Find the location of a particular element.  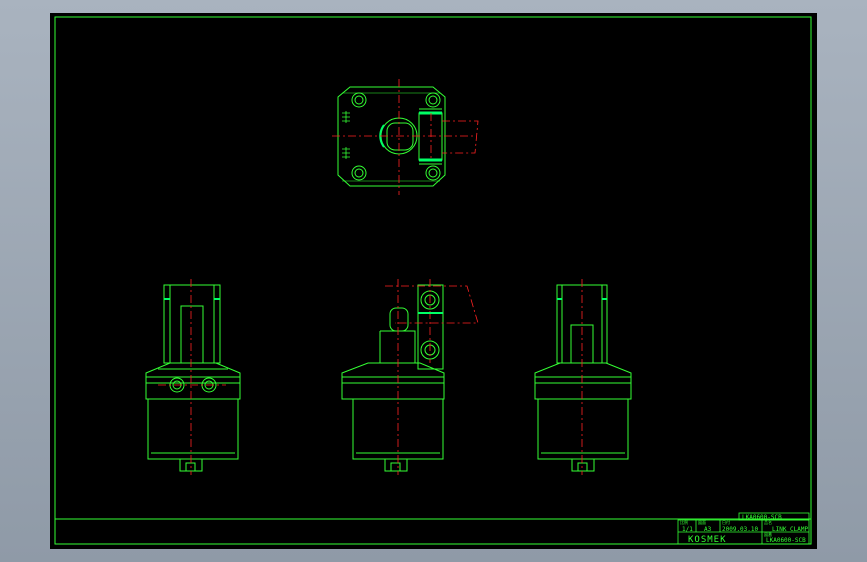

ports-left is located at coordinates (346, 135).